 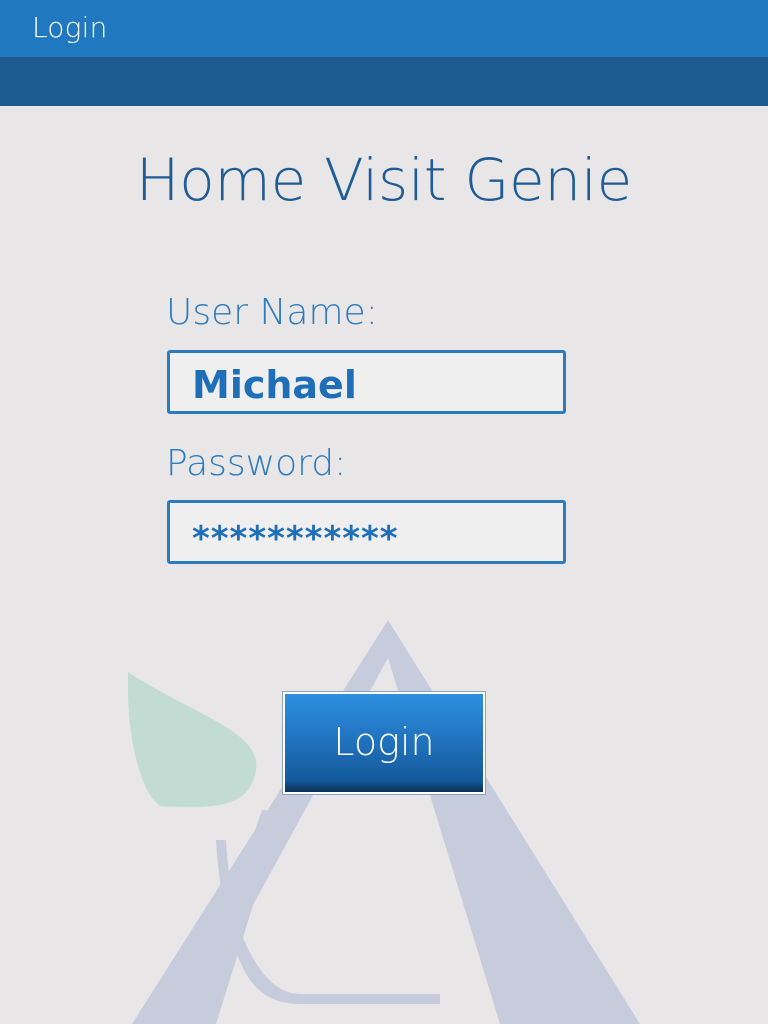 What do you see at coordinates (274, 385) in the screenshot?
I see `username-value: Michael` at bounding box center [274, 385].